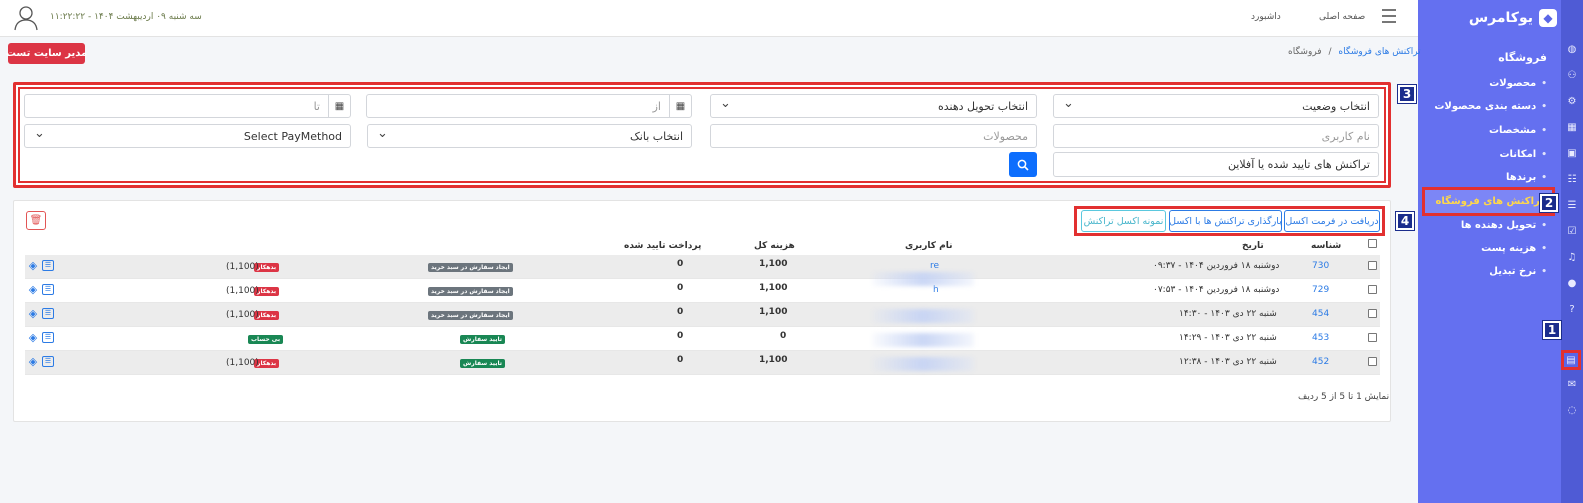 The width and height of the screenshot is (1583, 503). Describe the element at coordinates (1572, 309) in the screenshot. I see `help-icon: ?` at that location.